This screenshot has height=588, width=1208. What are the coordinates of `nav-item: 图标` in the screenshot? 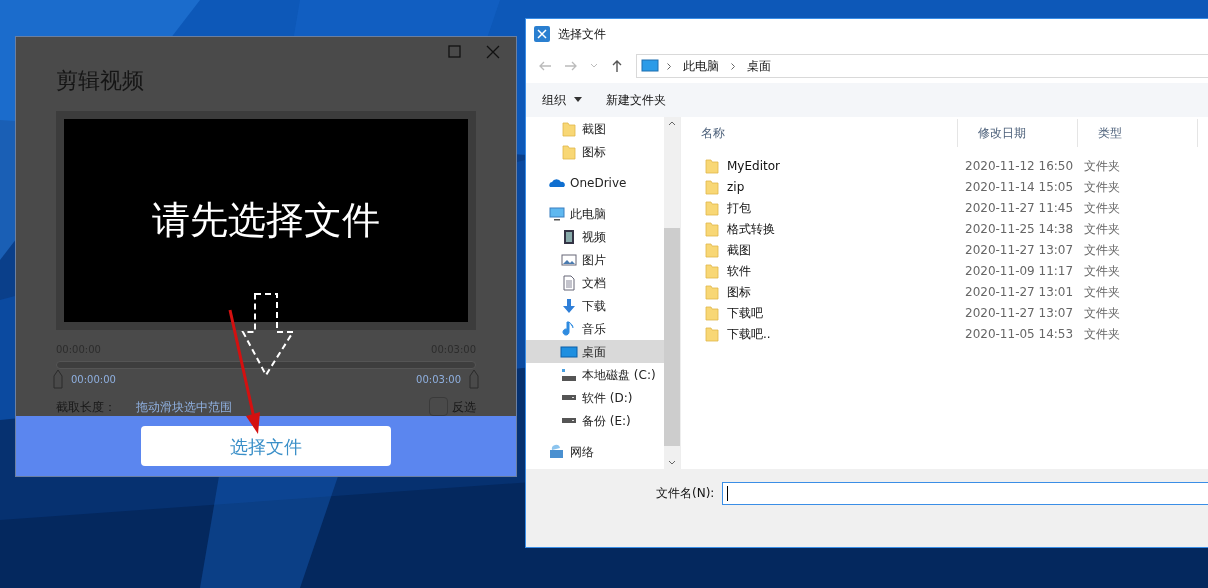 It's located at (595, 151).